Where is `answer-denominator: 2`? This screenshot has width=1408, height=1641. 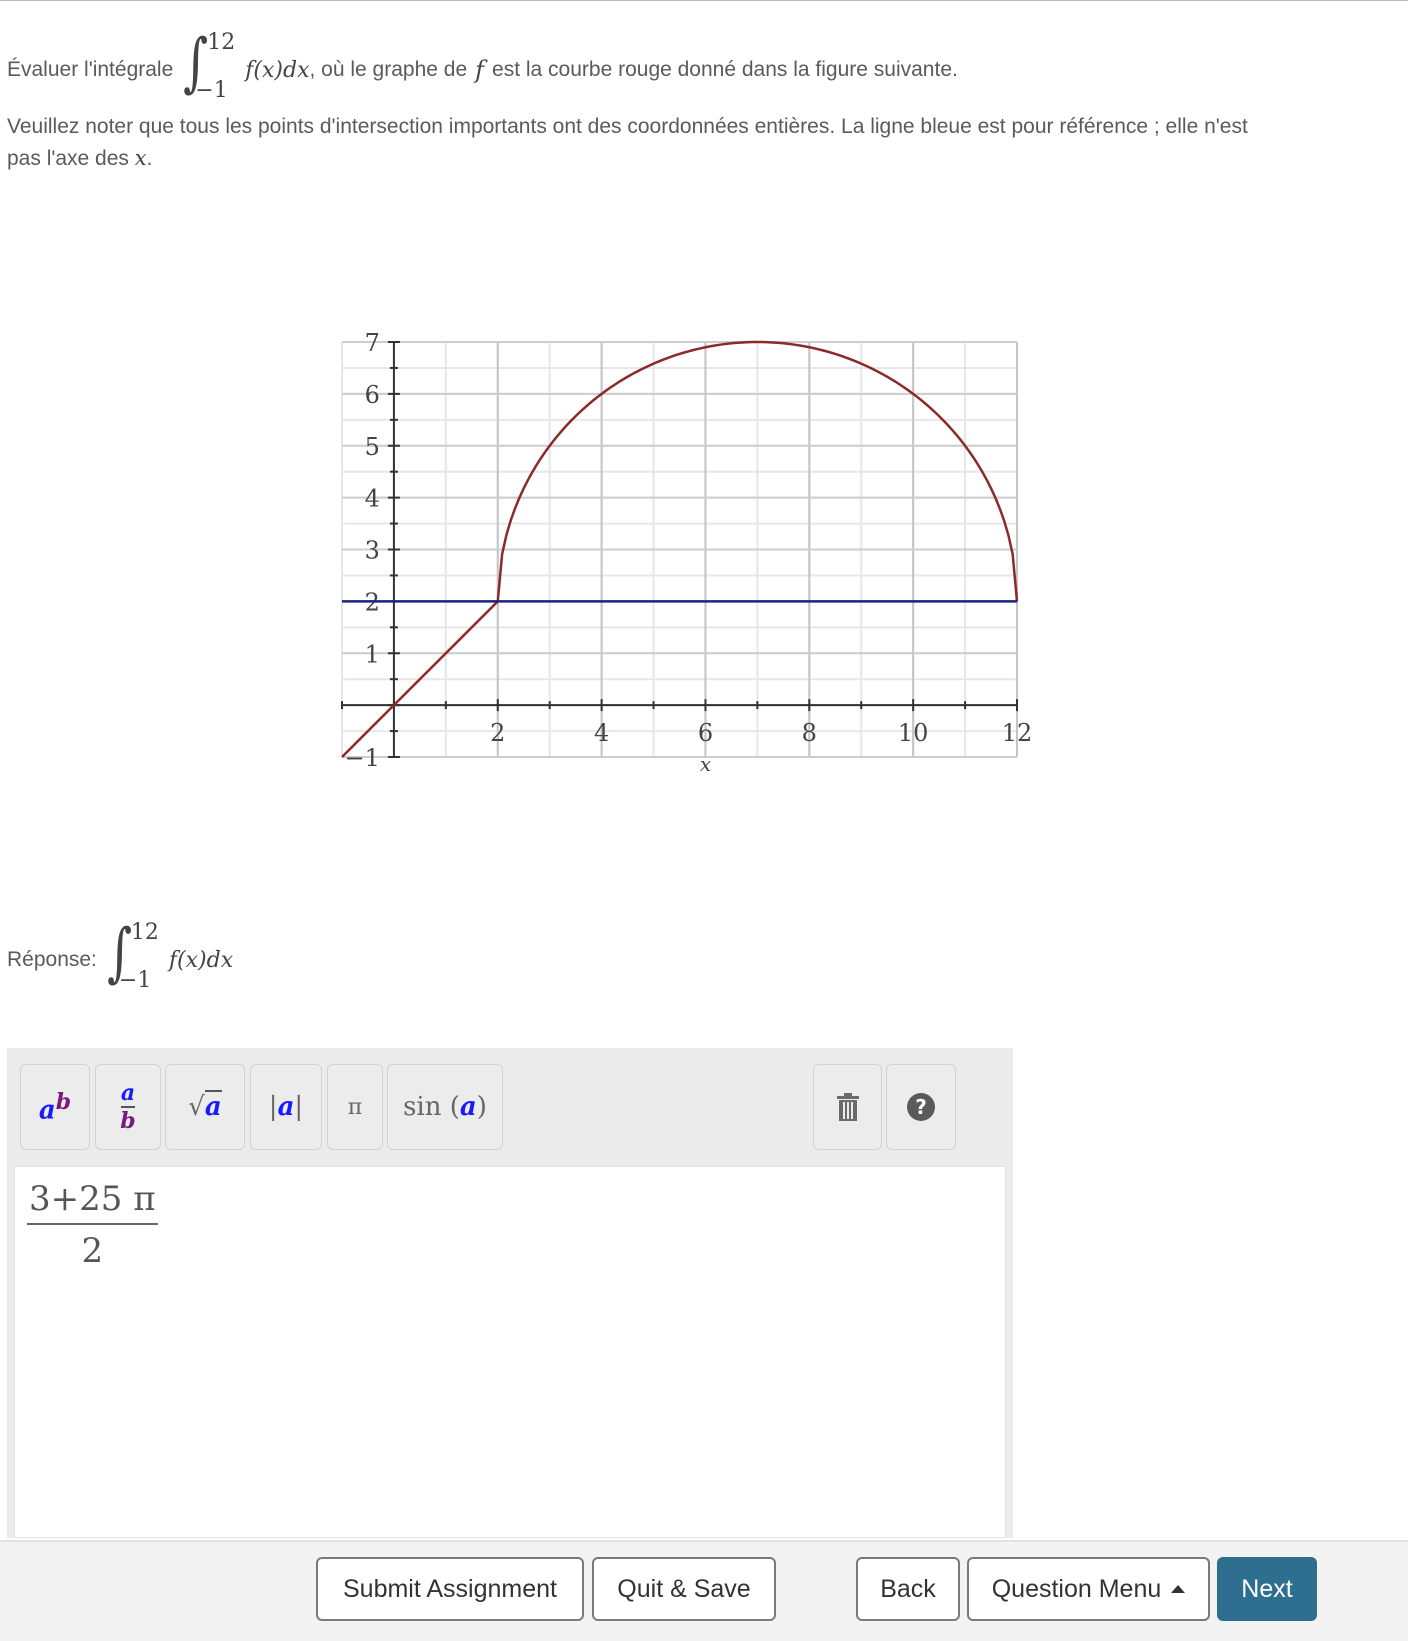 answer-denominator: 2 is located at coordinates (92, 1251).